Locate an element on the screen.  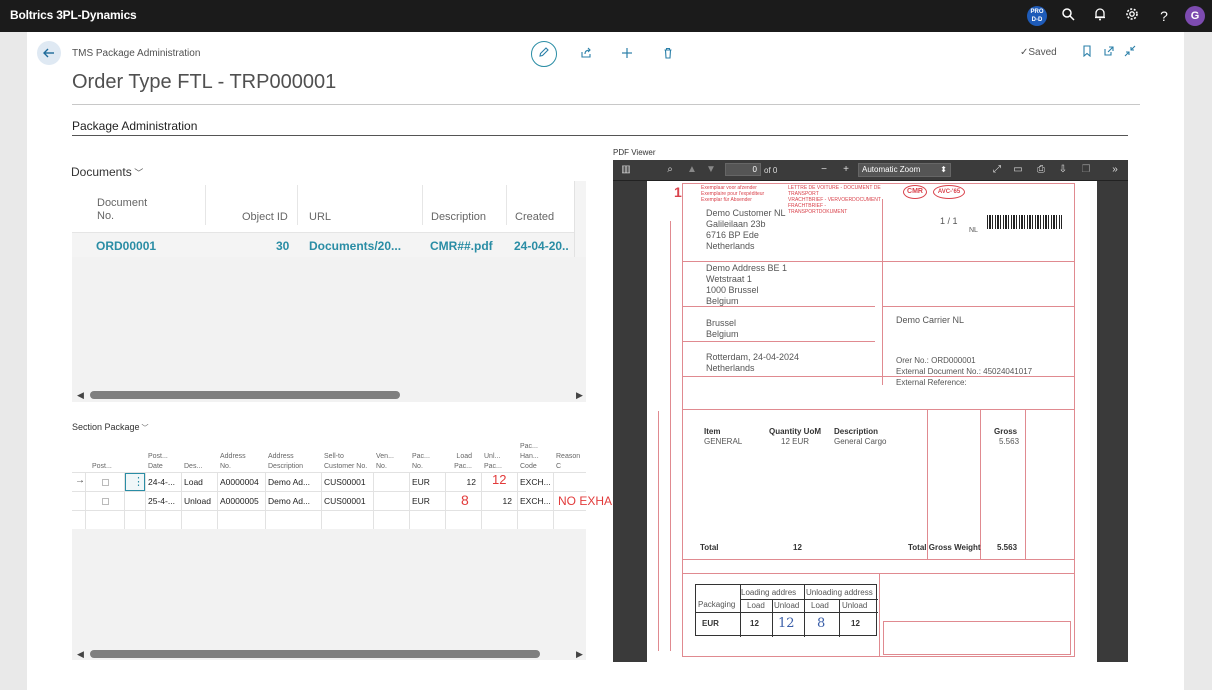
col-handling-code: Pac... Han... Code is located at coordinates (534, 454).